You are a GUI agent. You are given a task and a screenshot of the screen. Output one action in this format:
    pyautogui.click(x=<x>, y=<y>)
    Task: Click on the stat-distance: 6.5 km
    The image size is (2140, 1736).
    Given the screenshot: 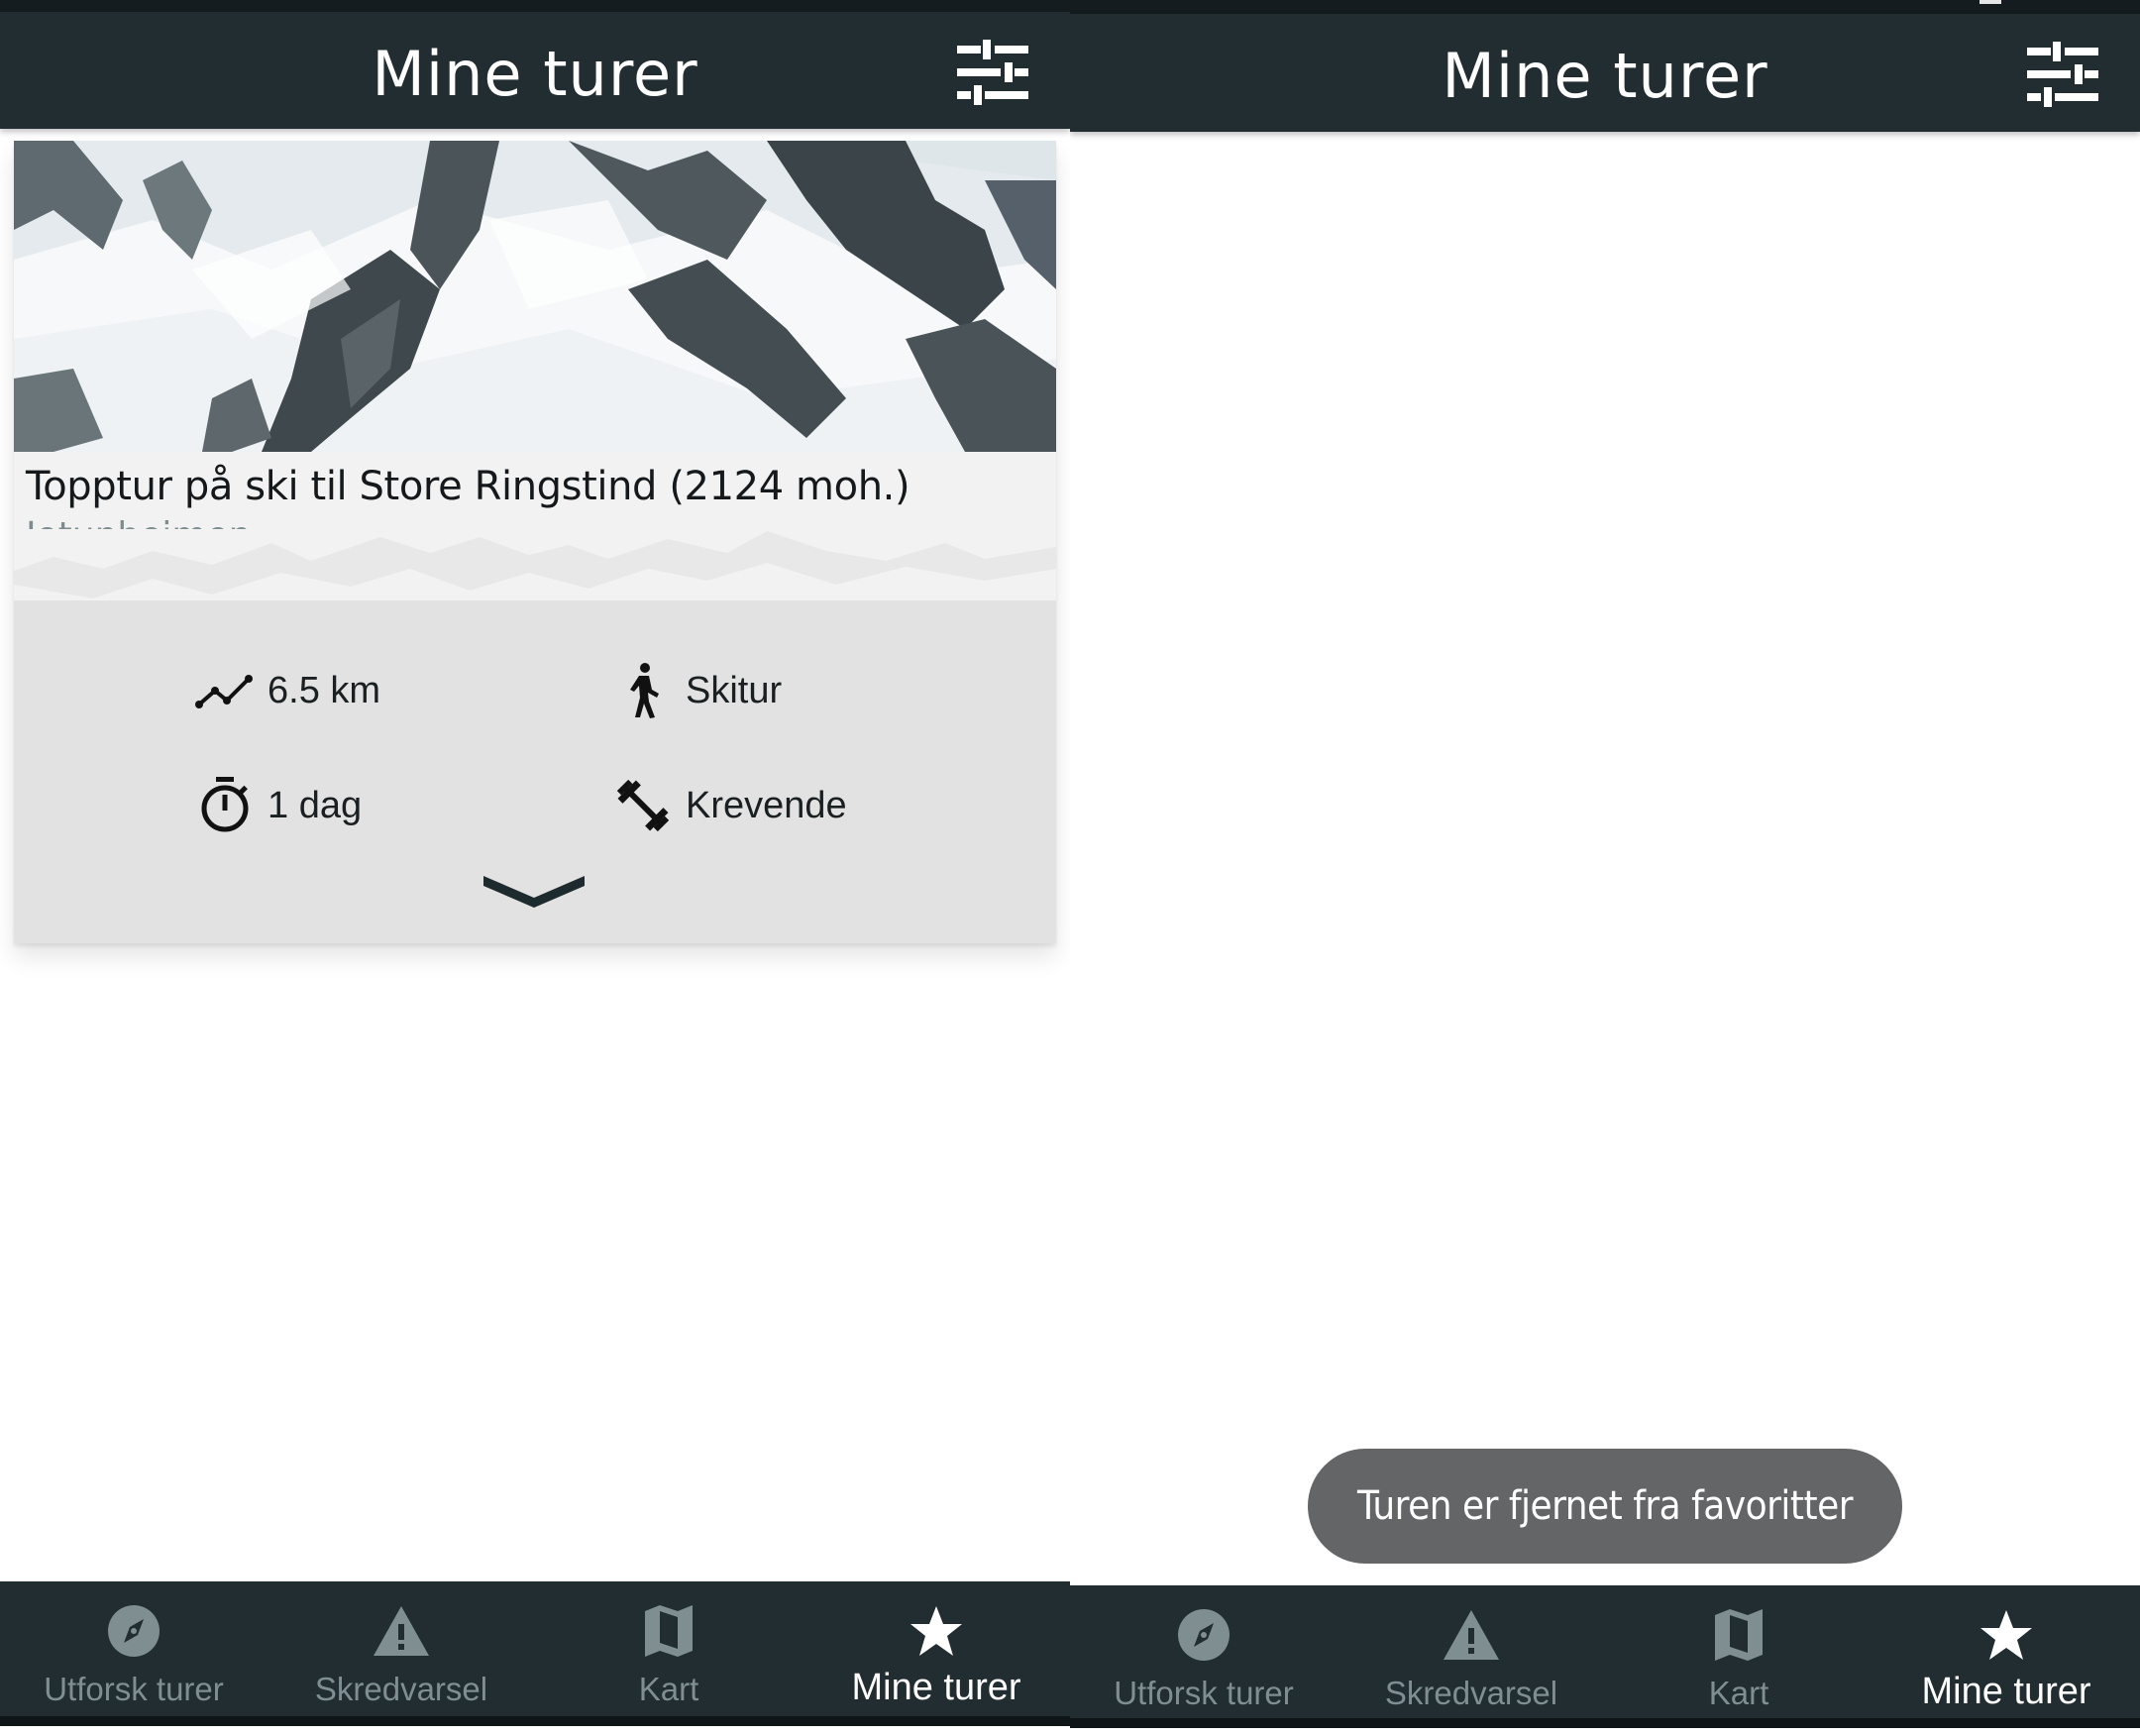 What is the action you would take?
    pyautogui.click(x=287, y=690)
    